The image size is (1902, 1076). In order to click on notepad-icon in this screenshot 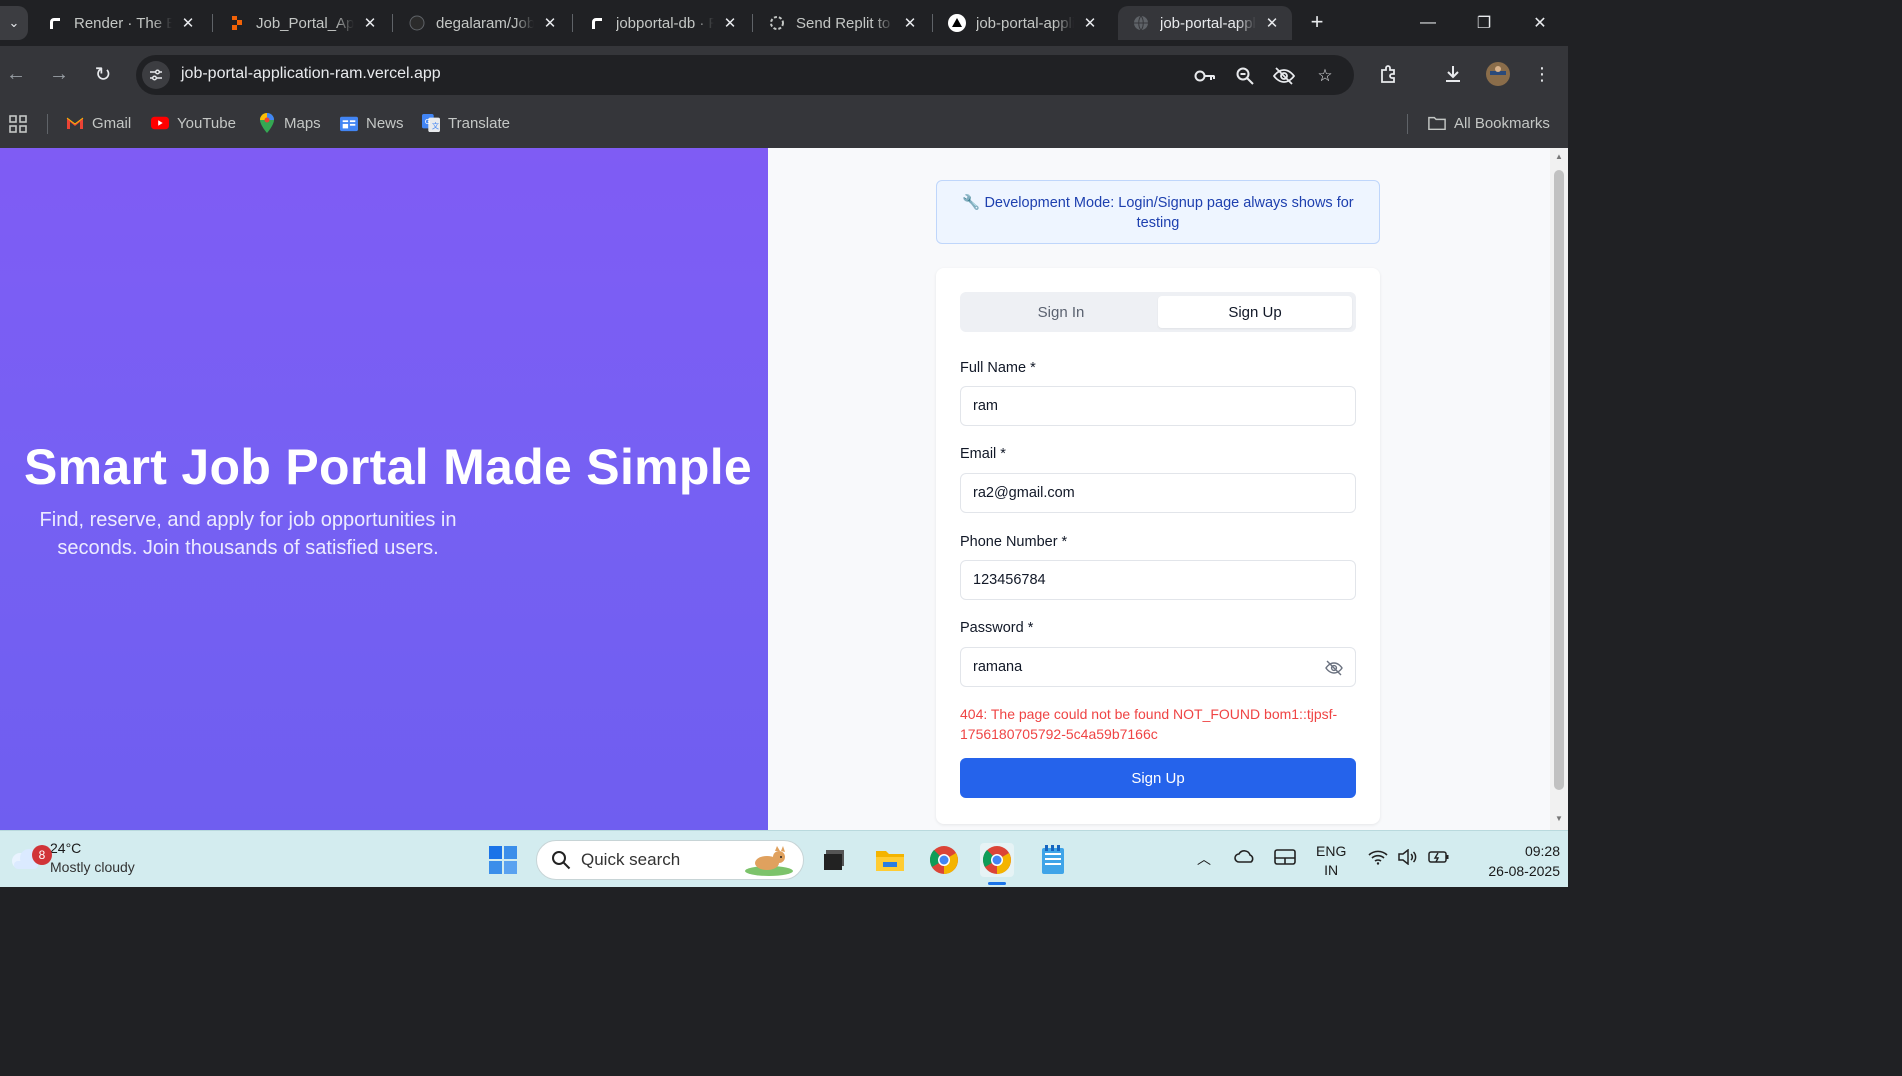, I will do `click(1053, 860)`.